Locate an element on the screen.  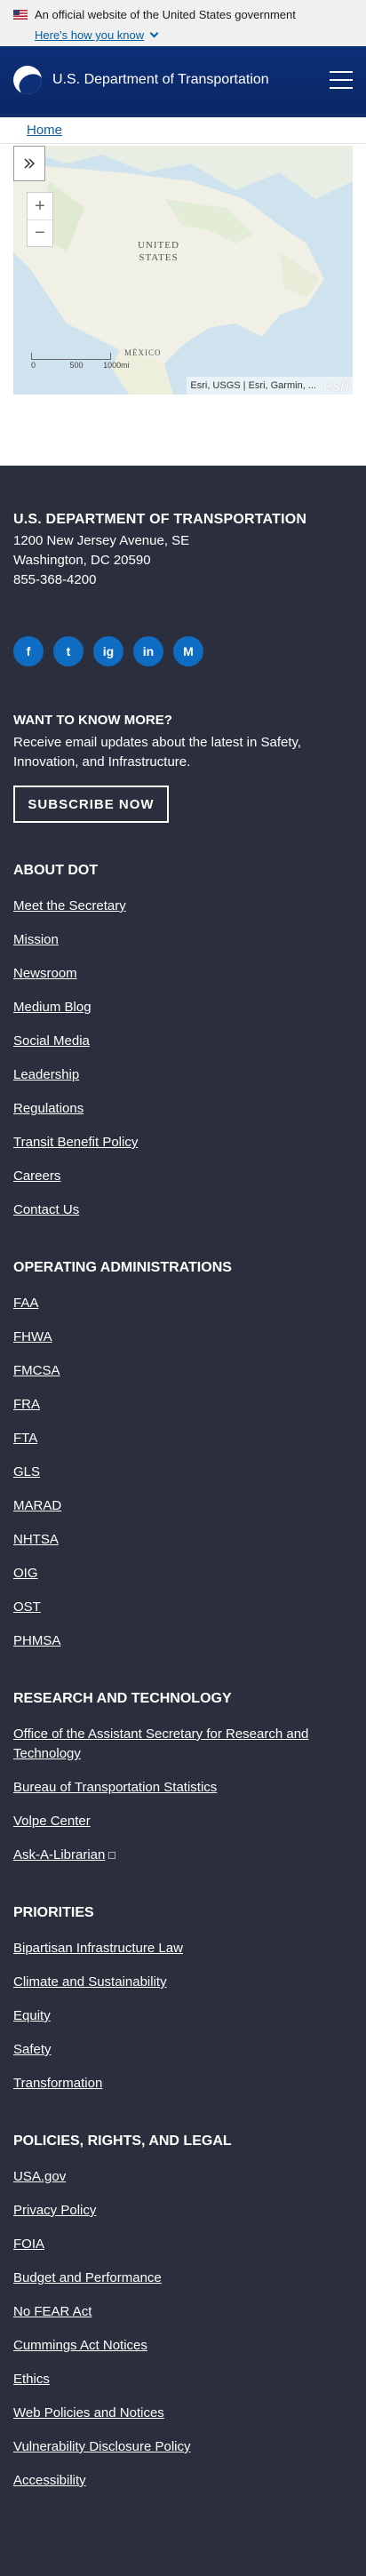
footer-address-line1: 1200 New Jersey Avenue, SE is located at coordinates (101, 540).